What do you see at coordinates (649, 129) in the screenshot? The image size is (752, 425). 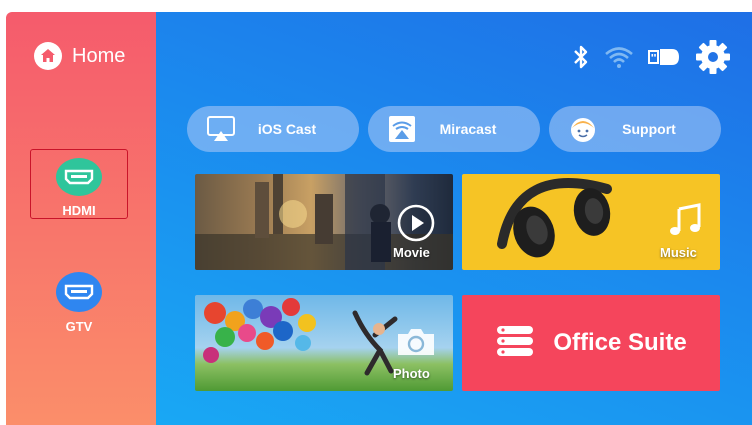 I see `support-label: Support` at bounding box center [649, 129].